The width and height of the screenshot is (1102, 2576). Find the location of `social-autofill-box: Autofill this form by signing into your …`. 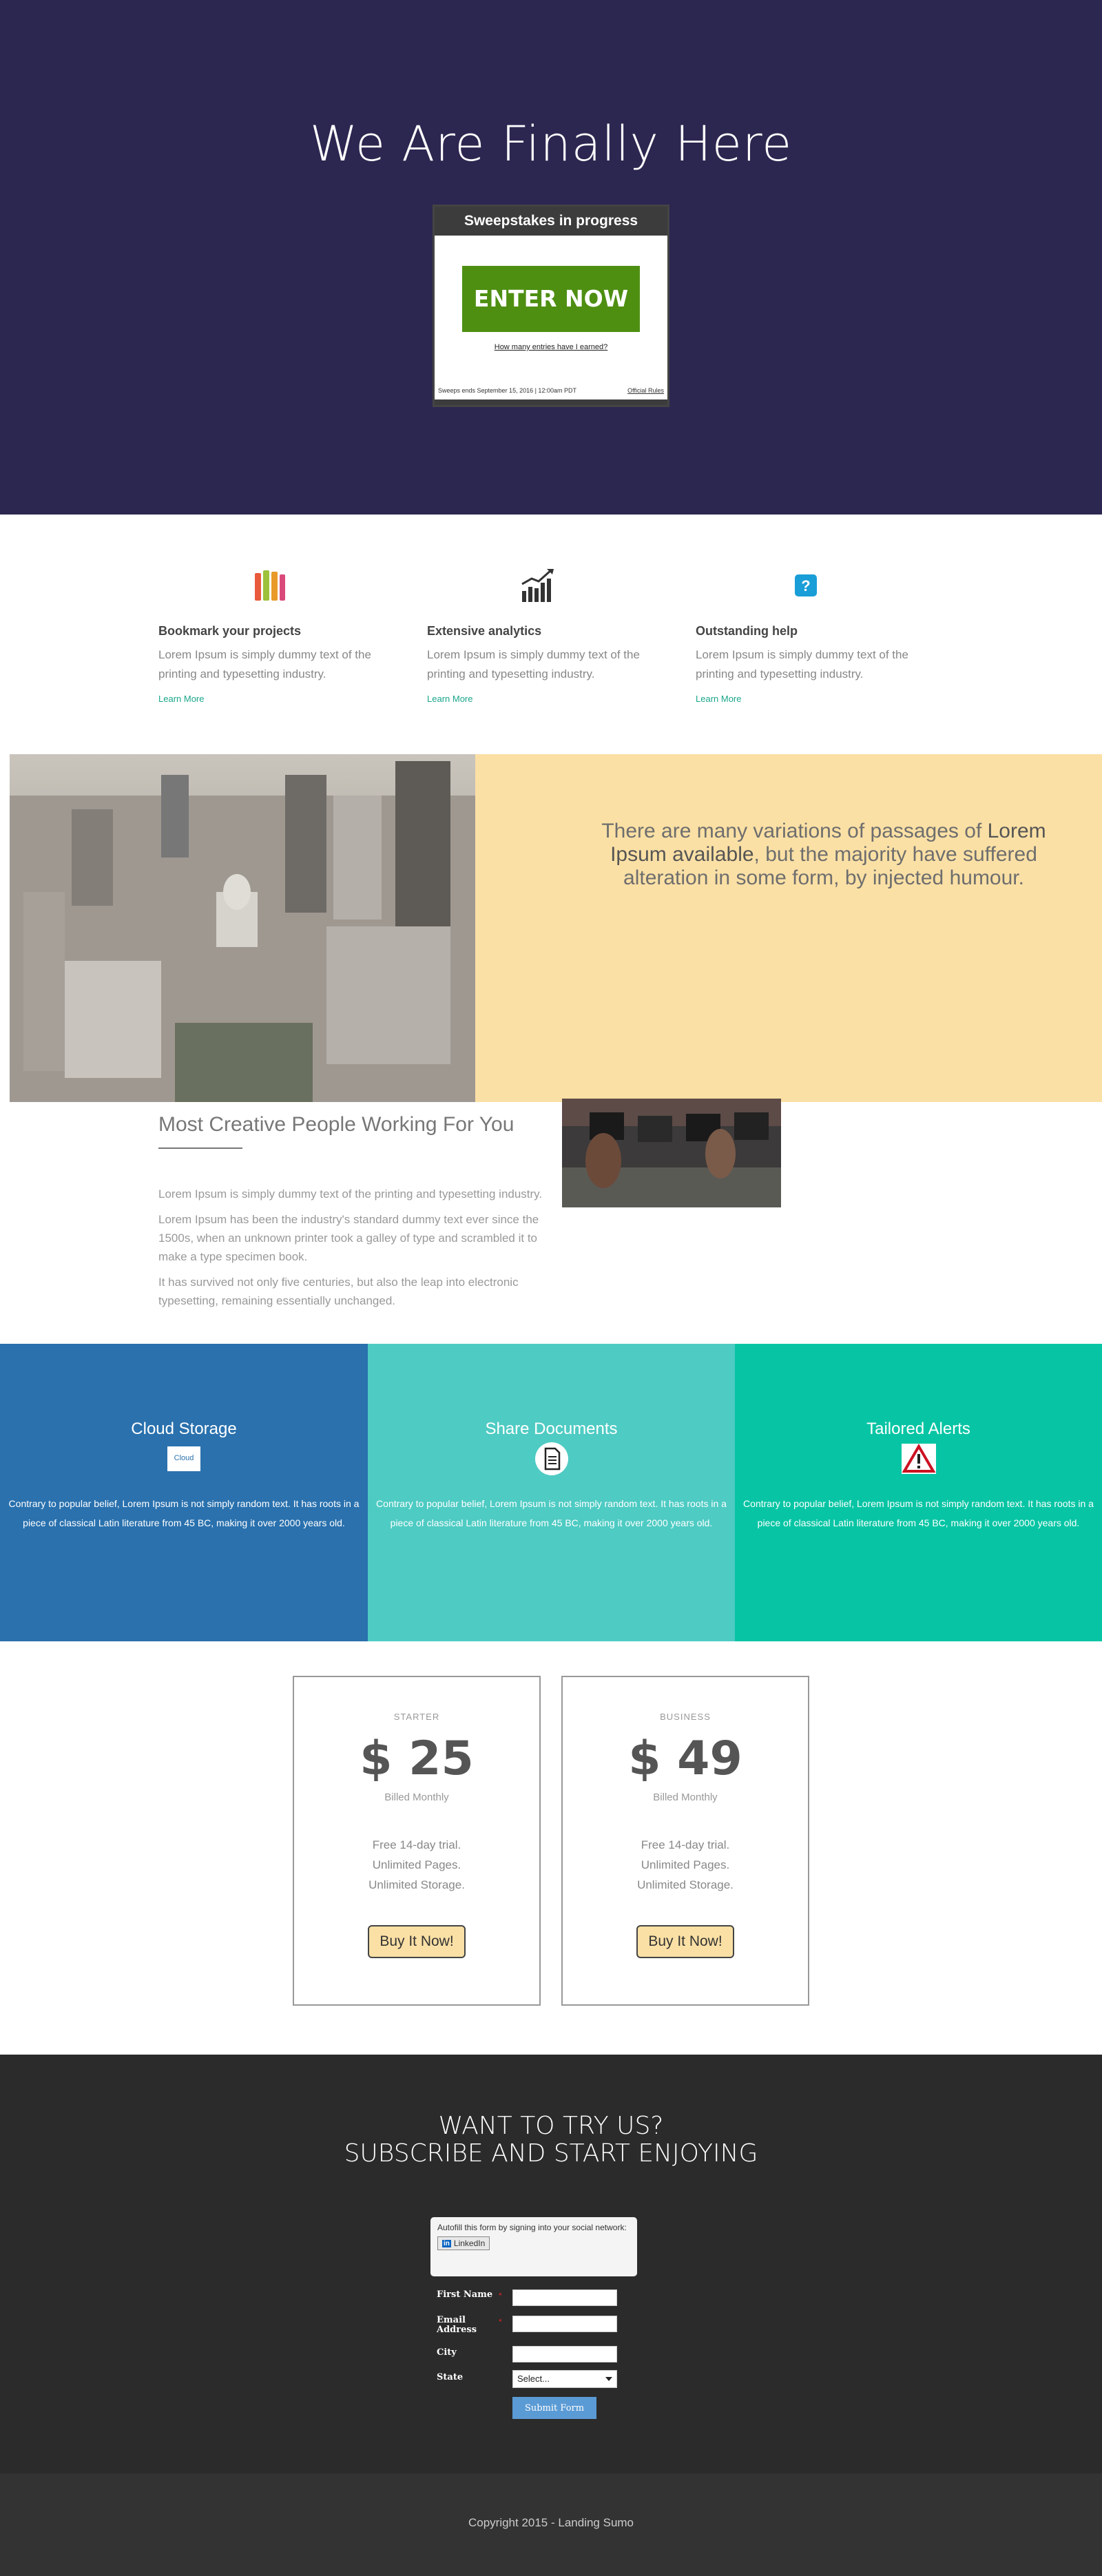

social-autofill-box: Autofill this form by signing into your … is located at coordinates (533, 2246).